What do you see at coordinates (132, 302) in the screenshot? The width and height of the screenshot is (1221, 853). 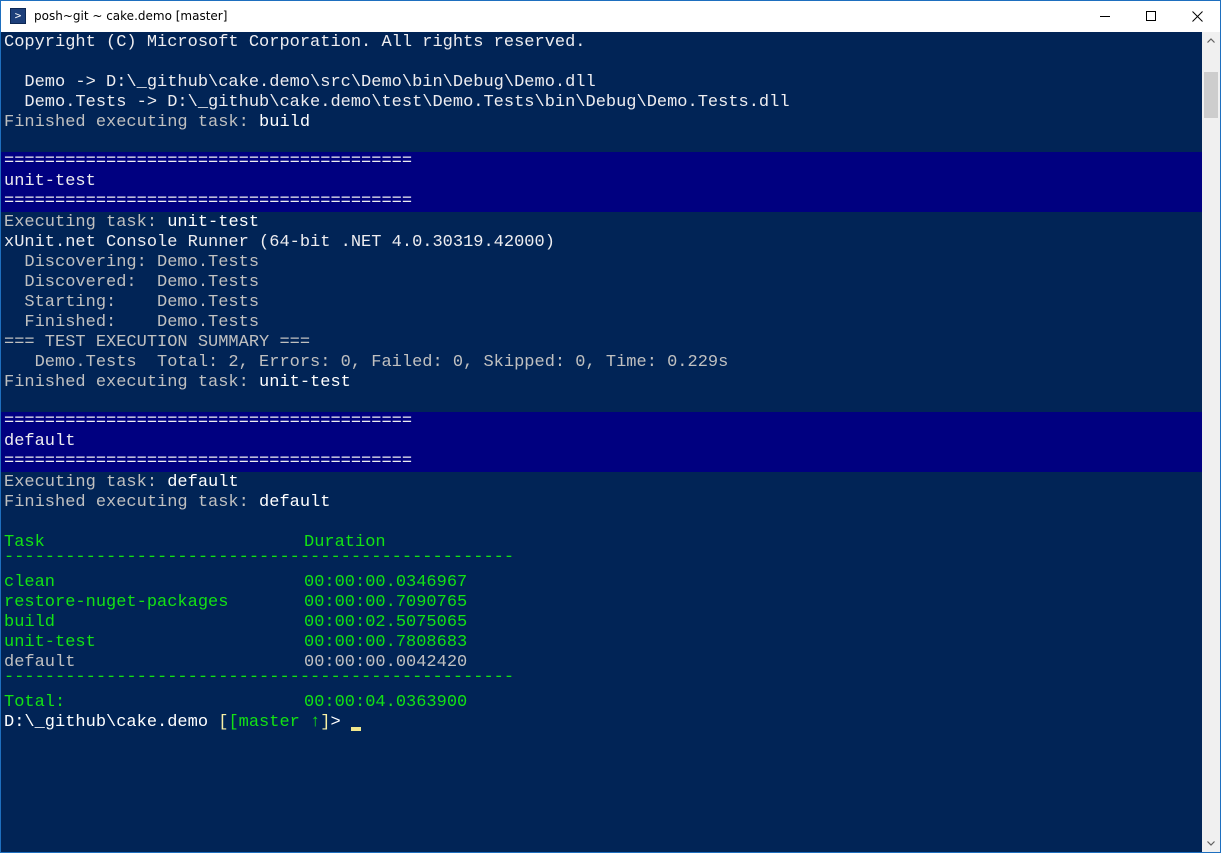 I see `xunit-output-line: Starting: Demo.Tests` at bounding box center [132, 302].